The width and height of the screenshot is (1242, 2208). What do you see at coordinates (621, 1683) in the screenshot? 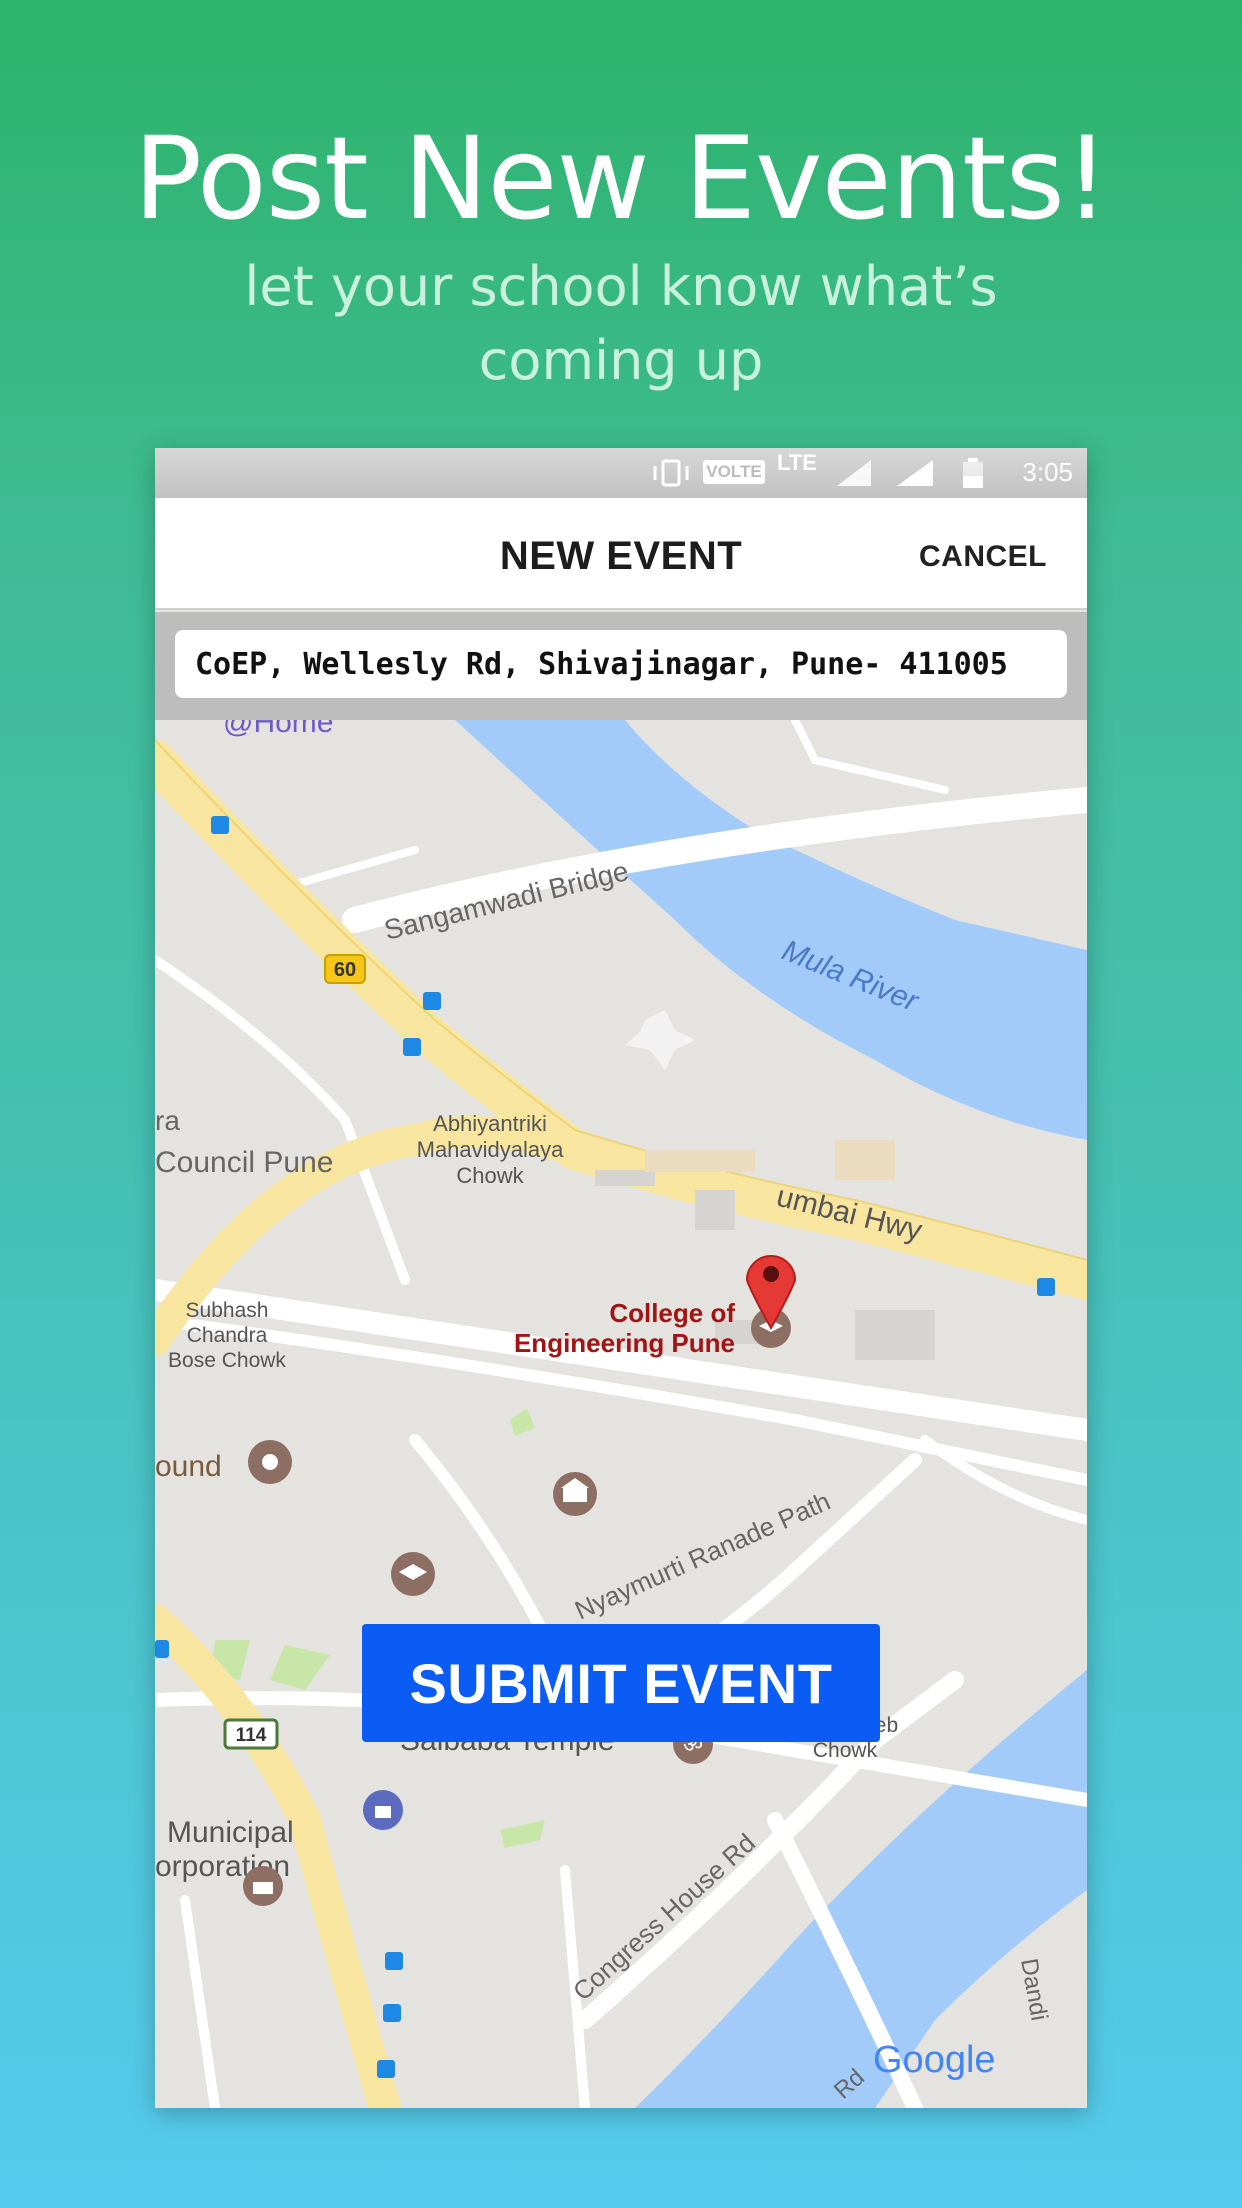
I see `submit-event-button: SUBMIT EVENT` at bounding box center [621, 1683].